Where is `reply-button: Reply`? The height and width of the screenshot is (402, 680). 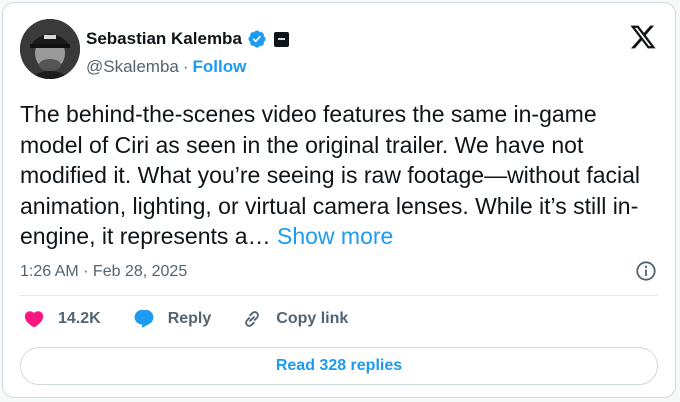
reply-button: Reply is located at coordinates (172, 319).